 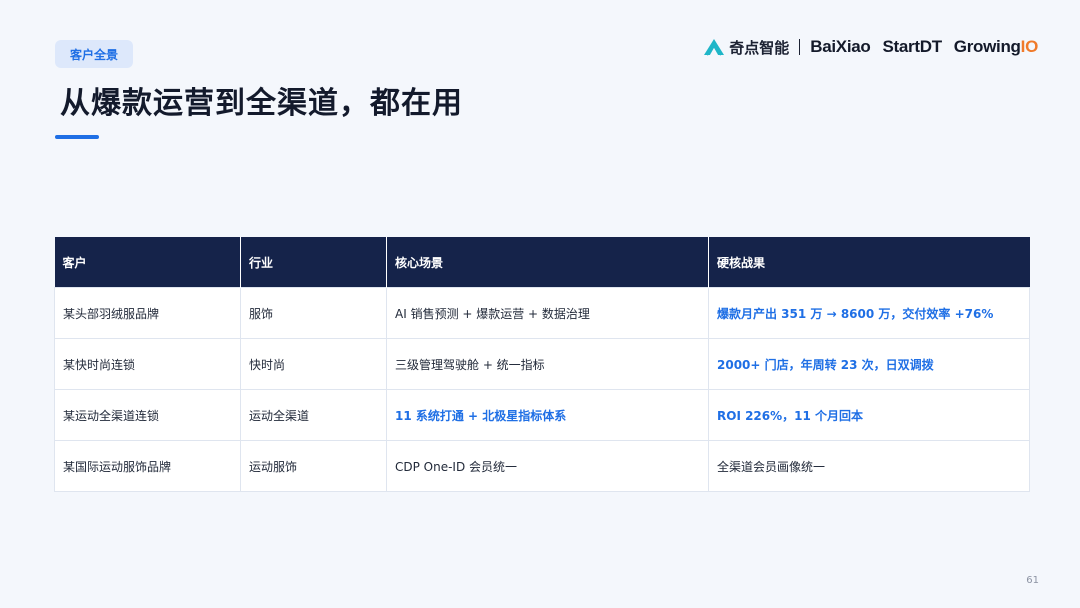 I want to click on logo-divider, so click(x=800, y=47).